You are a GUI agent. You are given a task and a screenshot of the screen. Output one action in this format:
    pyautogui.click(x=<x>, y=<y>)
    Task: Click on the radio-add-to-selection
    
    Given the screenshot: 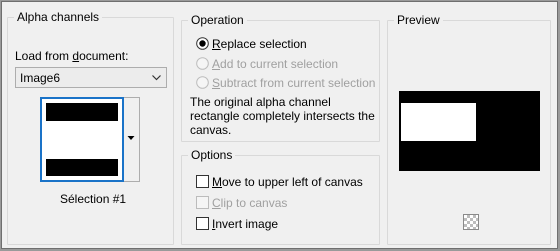 What is the action you would take?
    pyautogui.click(x=202, y=63)
    